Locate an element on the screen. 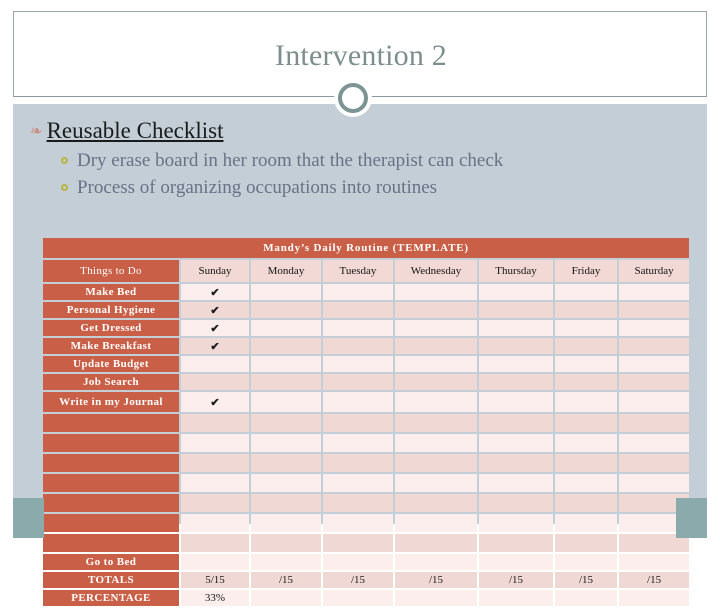 This screenshot has width=720, height=608. table-cell: 5/15 is located at coordinates (215, 580).